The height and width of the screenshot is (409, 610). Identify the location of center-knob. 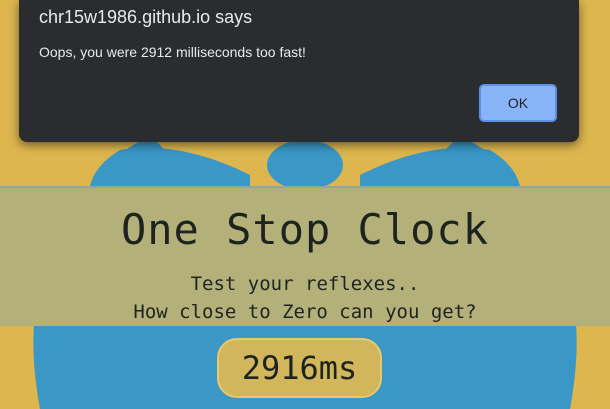
(305, 165).